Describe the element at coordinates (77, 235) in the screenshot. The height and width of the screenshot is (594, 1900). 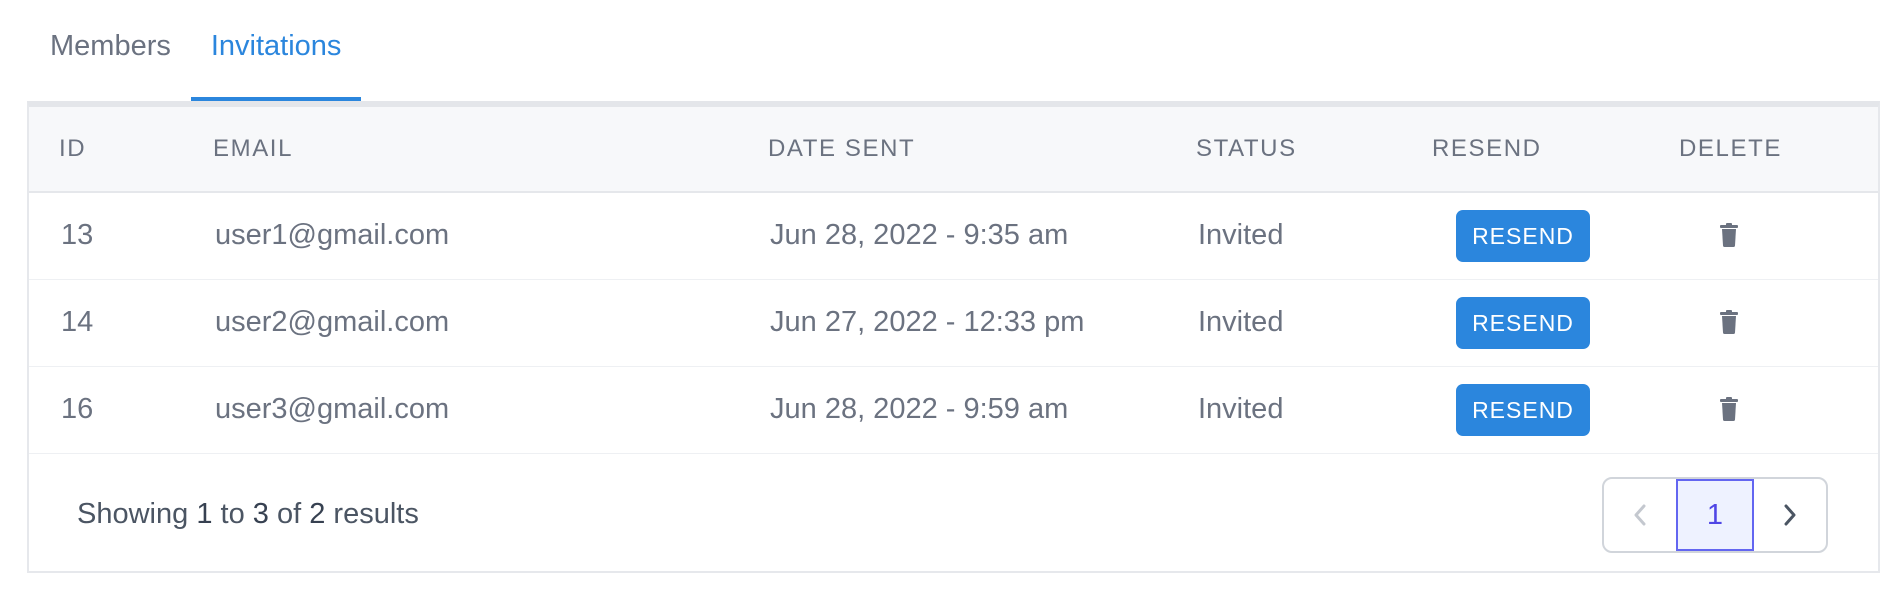
I see `cell-id: 13` at that location.